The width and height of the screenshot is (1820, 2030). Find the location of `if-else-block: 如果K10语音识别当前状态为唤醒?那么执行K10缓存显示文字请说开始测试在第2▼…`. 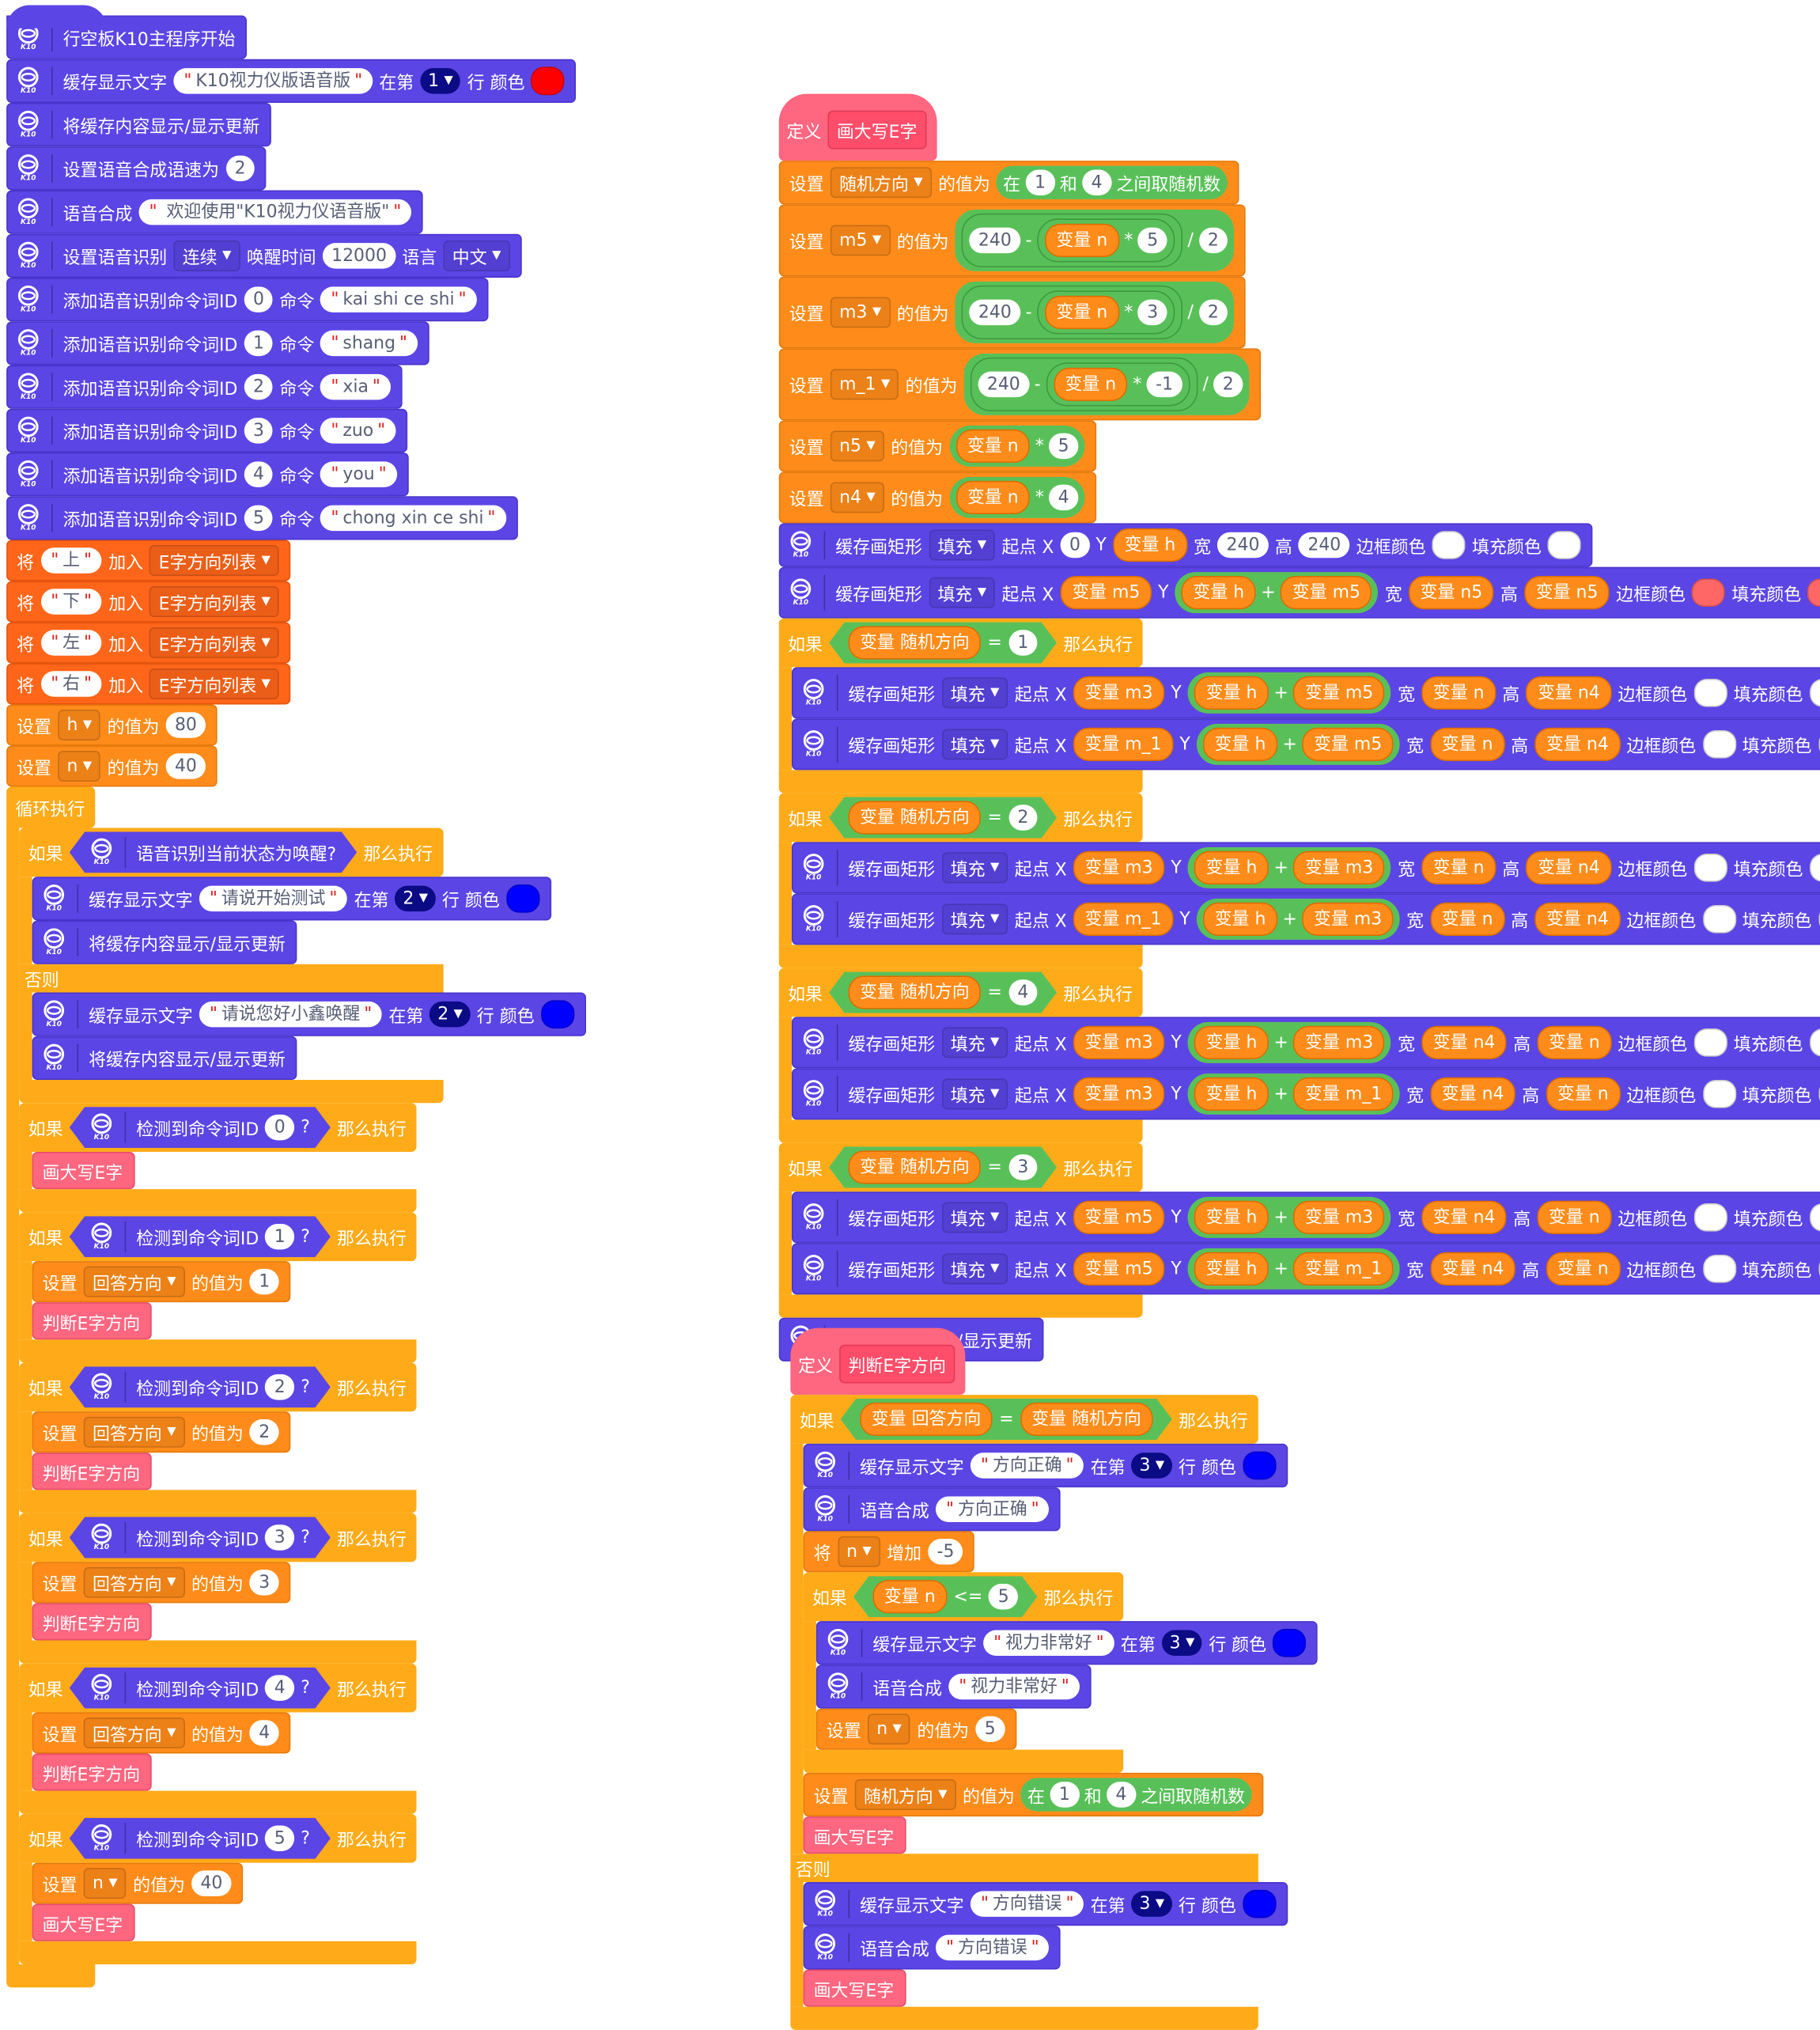

if-else-block: 如果K10语音识别当前状态为唤醒?那么执行K10缓存显示文字请说开始测试在第2▼… is located at coordinates (302, 966).